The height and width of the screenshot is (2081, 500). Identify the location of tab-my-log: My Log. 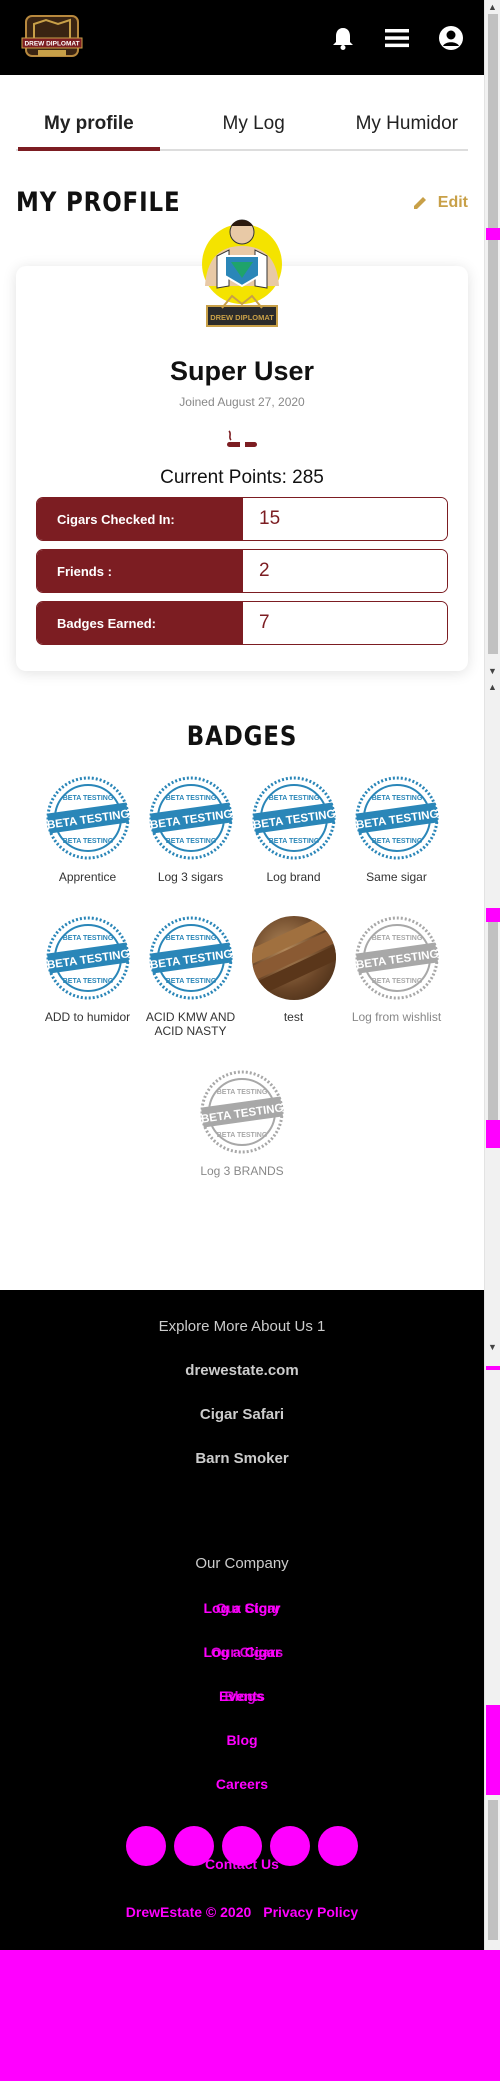
(254, 131).